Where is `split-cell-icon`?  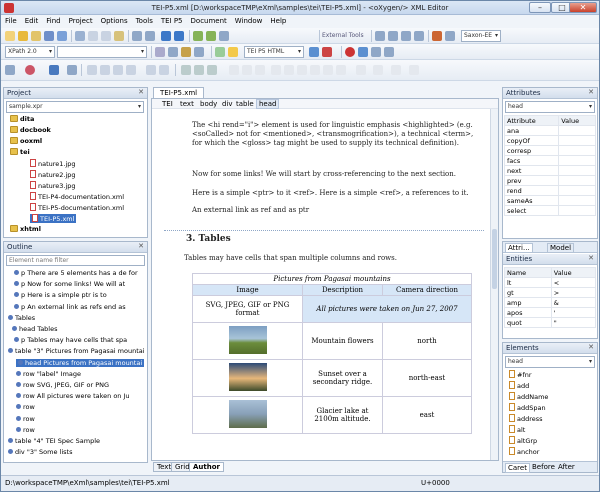 split-cell-icon is located at coordinates (328, 70).